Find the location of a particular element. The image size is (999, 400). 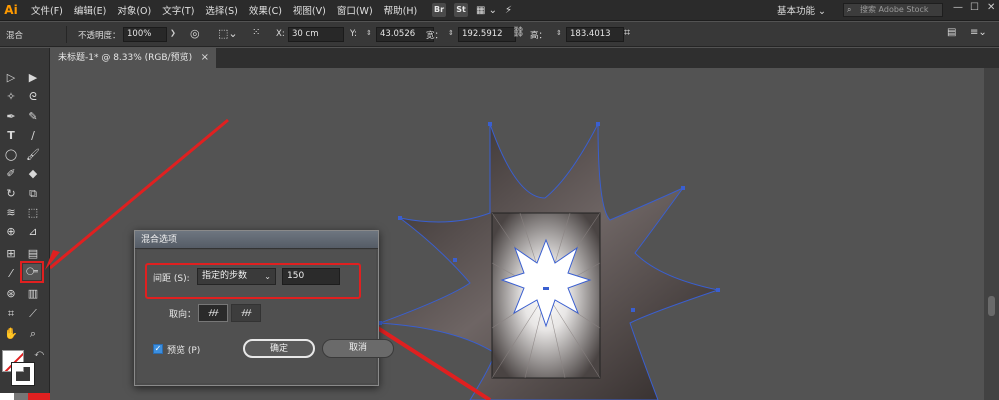

cancel-button: 取消 is located at coordinates (358, 348).